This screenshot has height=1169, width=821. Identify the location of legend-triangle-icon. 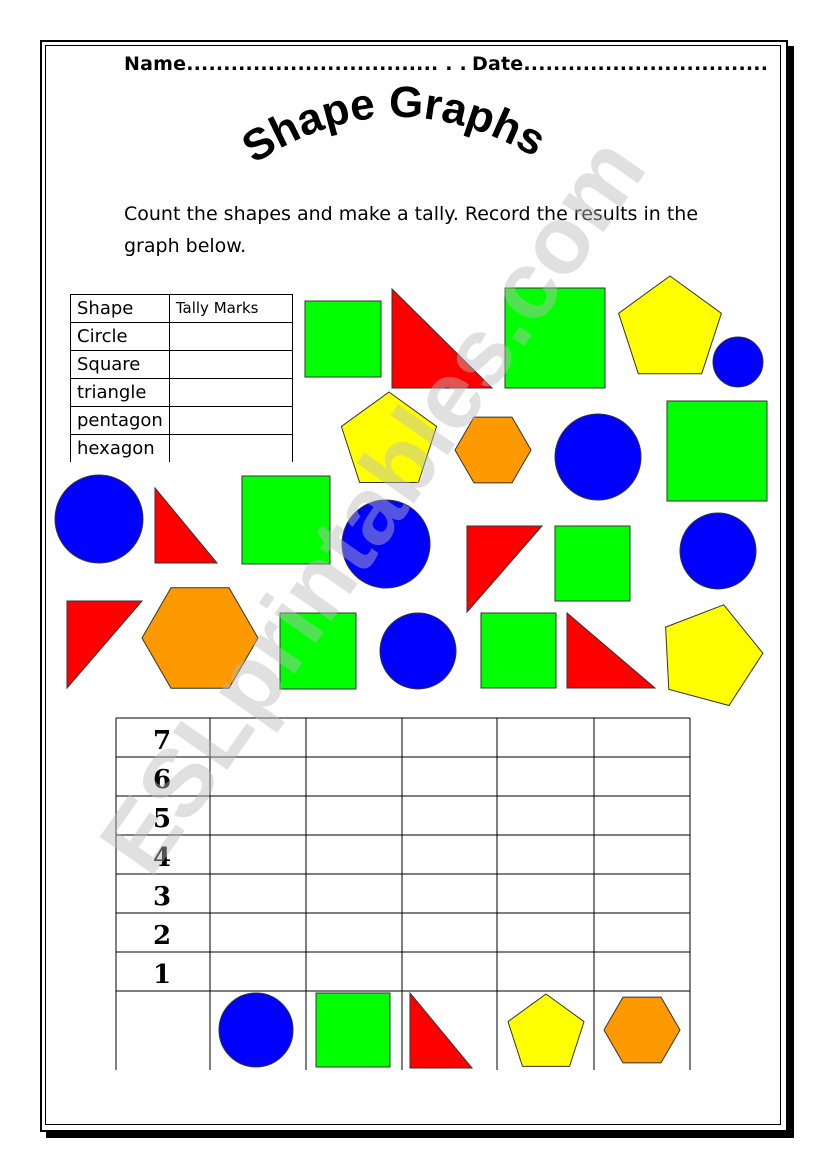
(441, 1030).